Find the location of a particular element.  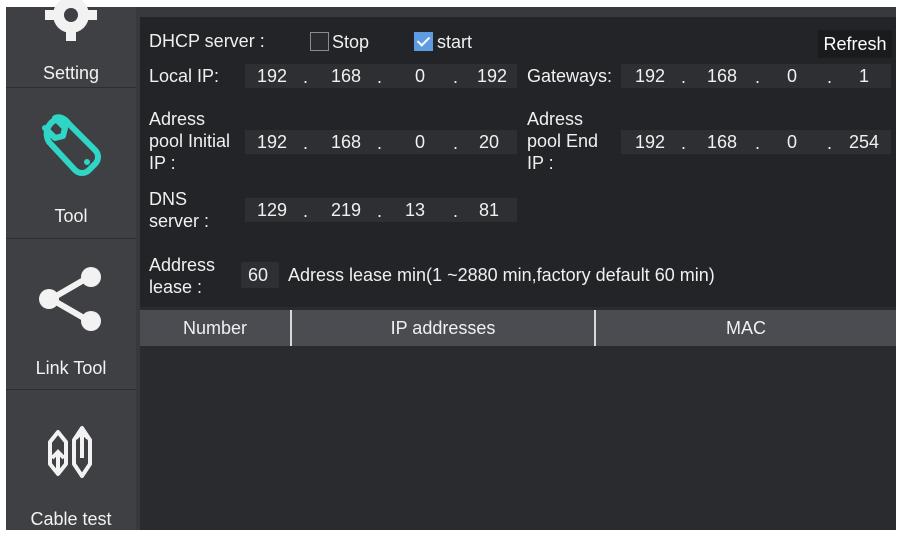

lease-minutes-value: 60 is located at coordinates (258, 275).